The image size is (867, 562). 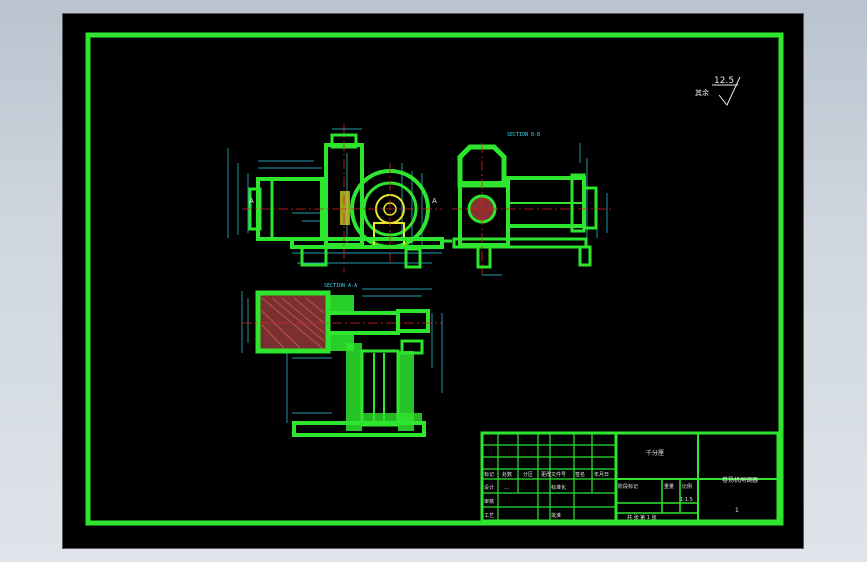 What do you see at coordinates (702, 92) in the screenshot?
I see `surface-finish-label: 其余` at bounding box center [702, 92].